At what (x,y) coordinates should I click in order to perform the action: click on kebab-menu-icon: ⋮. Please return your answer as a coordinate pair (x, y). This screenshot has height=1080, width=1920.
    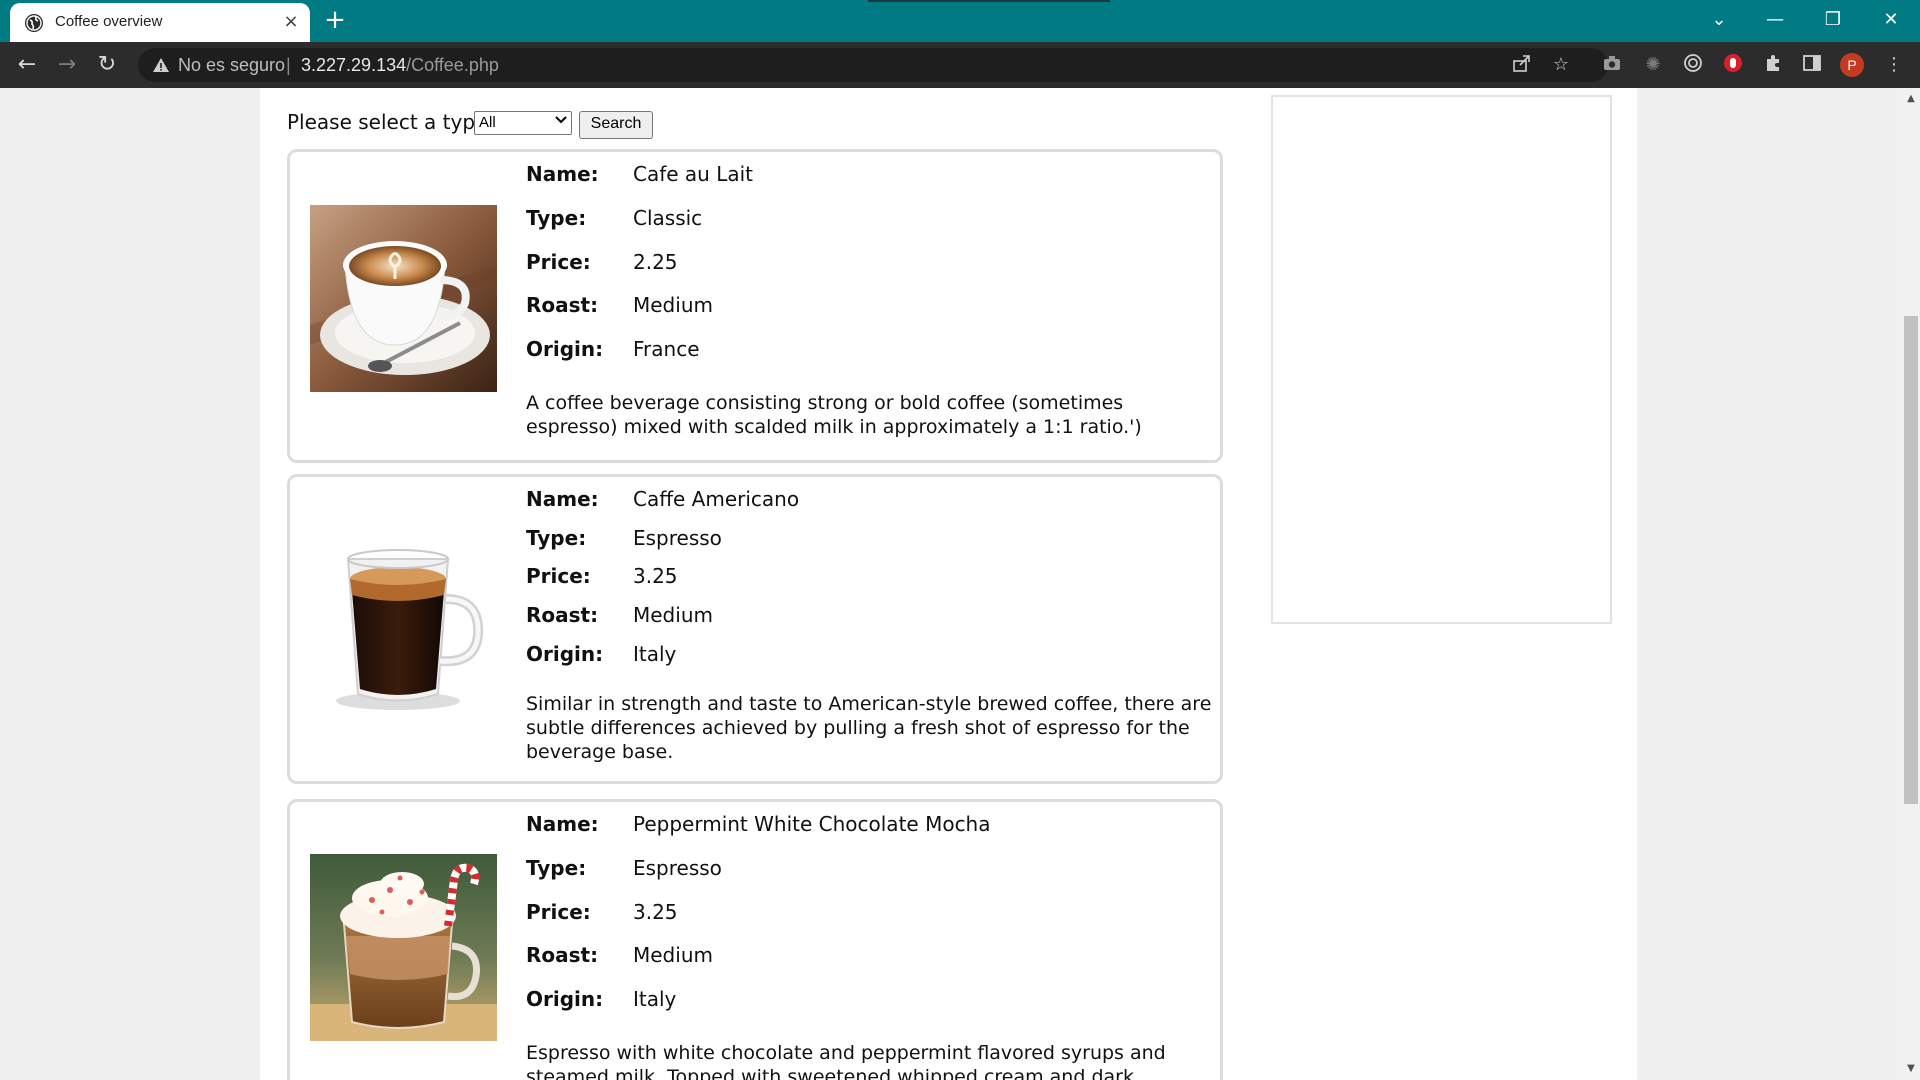
    Looking at the image, I should click on (1894, 65).